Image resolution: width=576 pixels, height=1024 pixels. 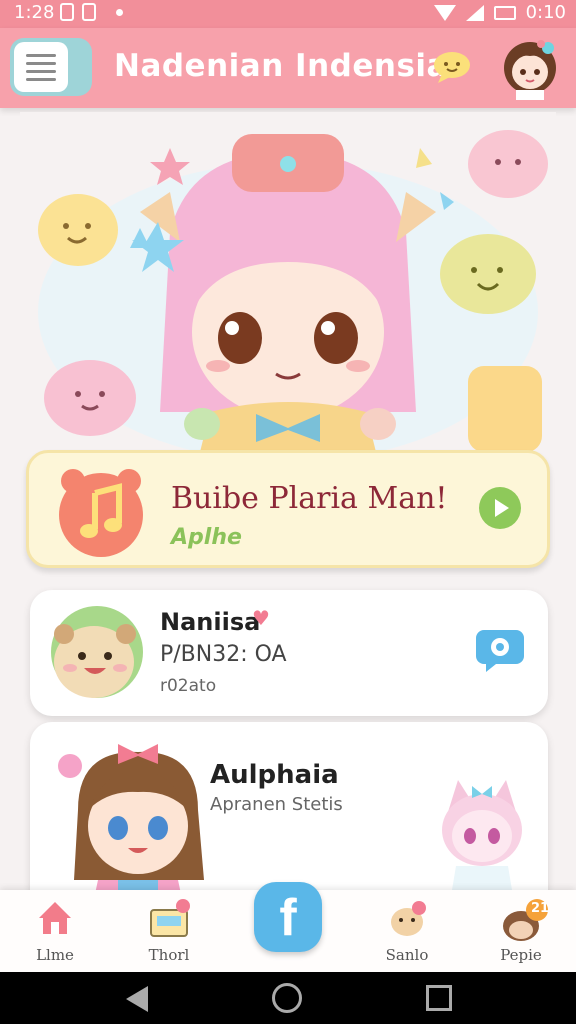 What do you see at coordinates (444, 12) in the screenshot?
I see `wifi-icon` at bounding box center [444, 12].